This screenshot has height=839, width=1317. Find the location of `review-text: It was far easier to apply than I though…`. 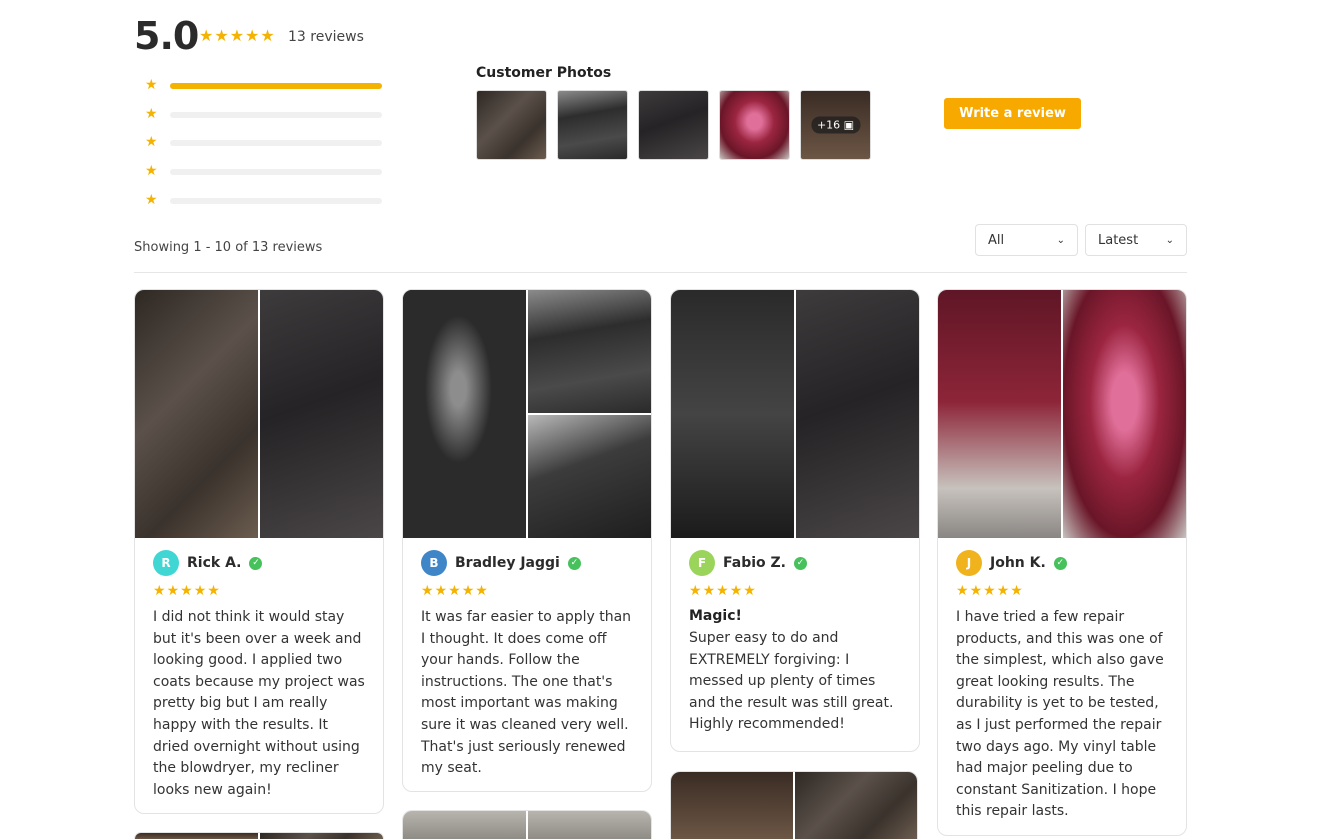

review-text: It was far easier to apply than I though… is located at coordinates (526, 693).